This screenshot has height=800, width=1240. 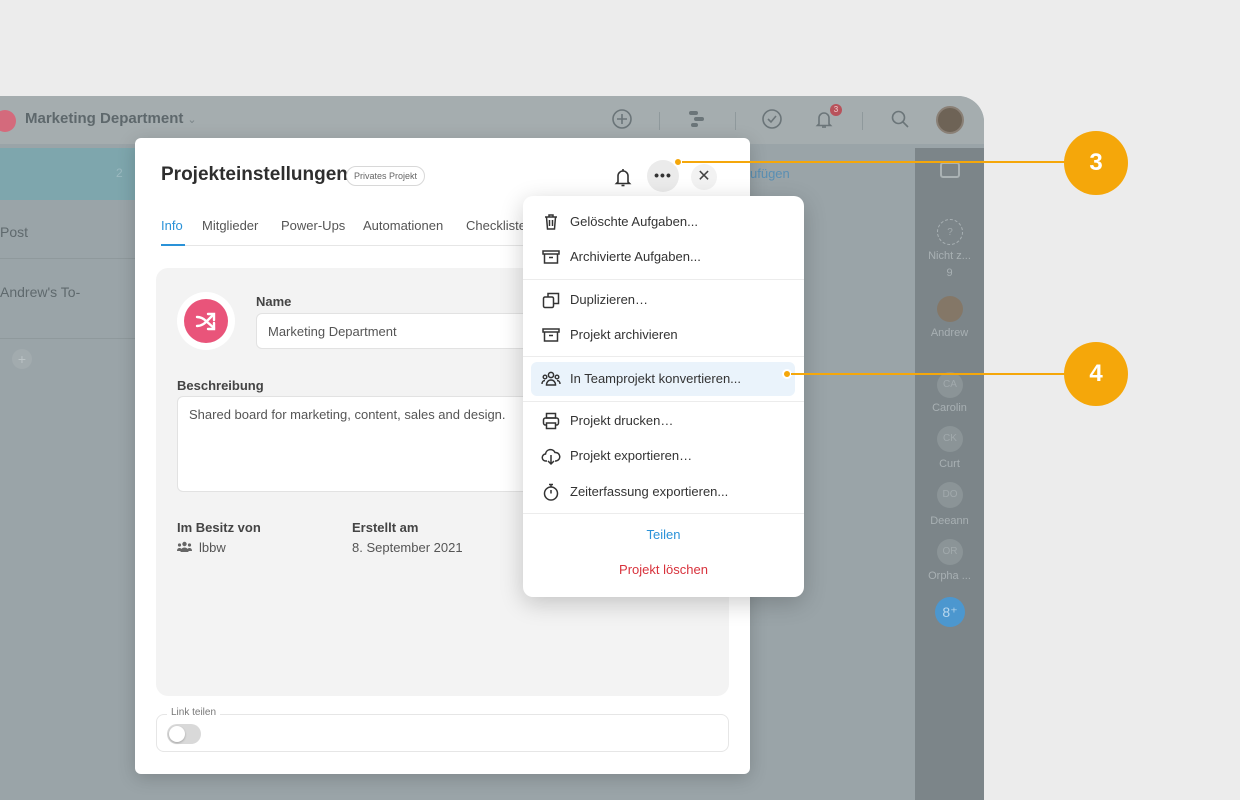 What do you see at coordinates (1096, 163) in the screenshot?
I see `callout-3-badge: 3` at bounding box center [1096, 163].